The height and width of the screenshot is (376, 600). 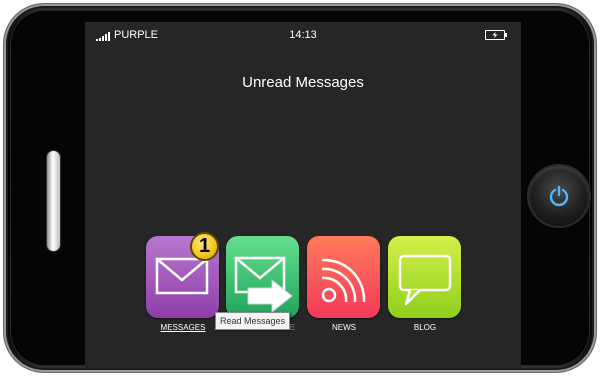 I want to click on status-bar: PURPLE 14:13, so click(x=303, y=35).